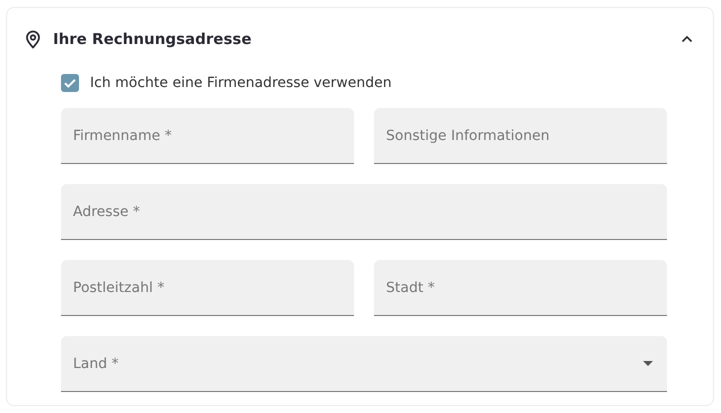 Image resolution: width=721 pixels, height=413 pixels. Describe the element at coordinates (520, 288) in the screenshot. I see `input-field: Stadt *` at that location.